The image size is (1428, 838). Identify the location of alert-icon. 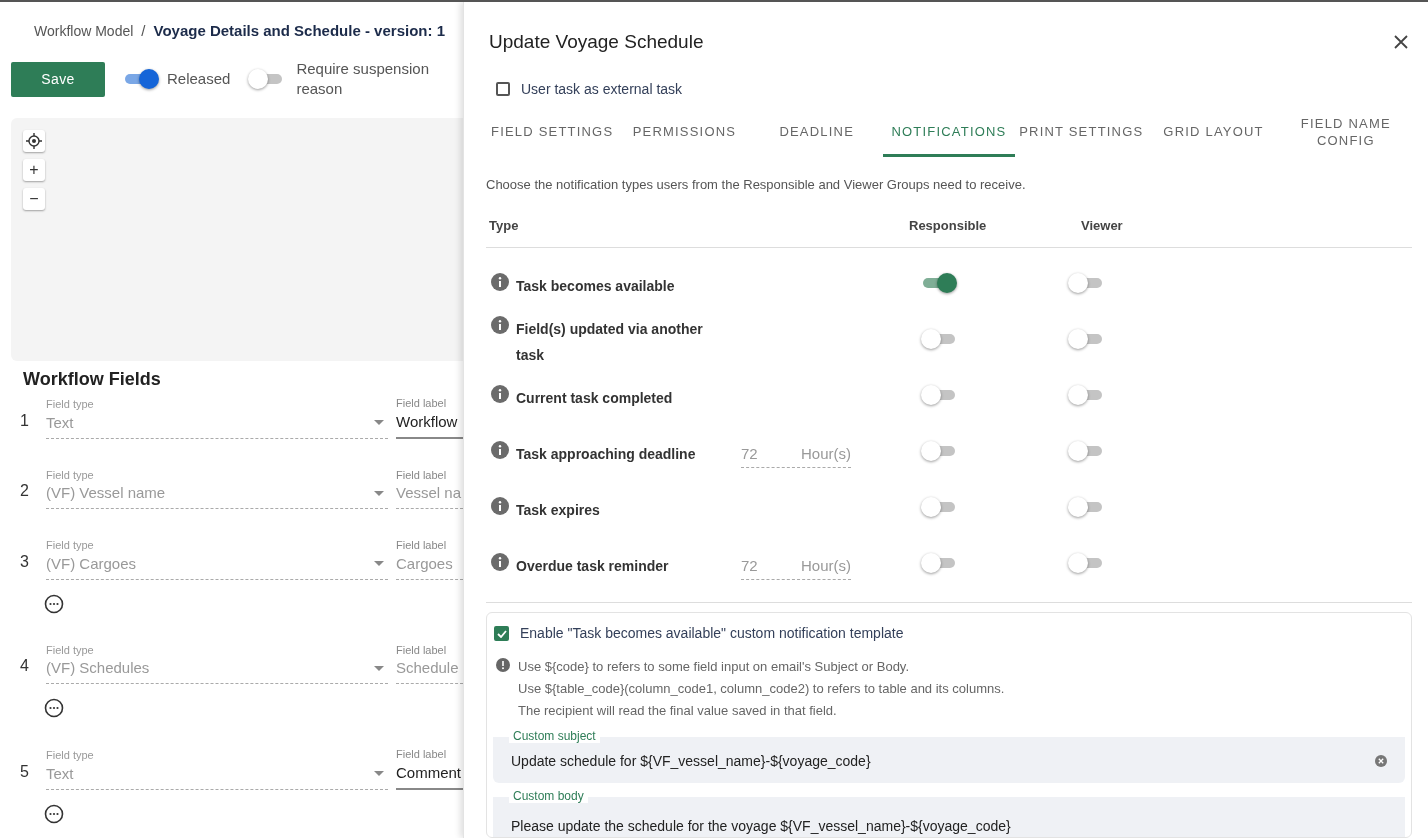
(503, 665).